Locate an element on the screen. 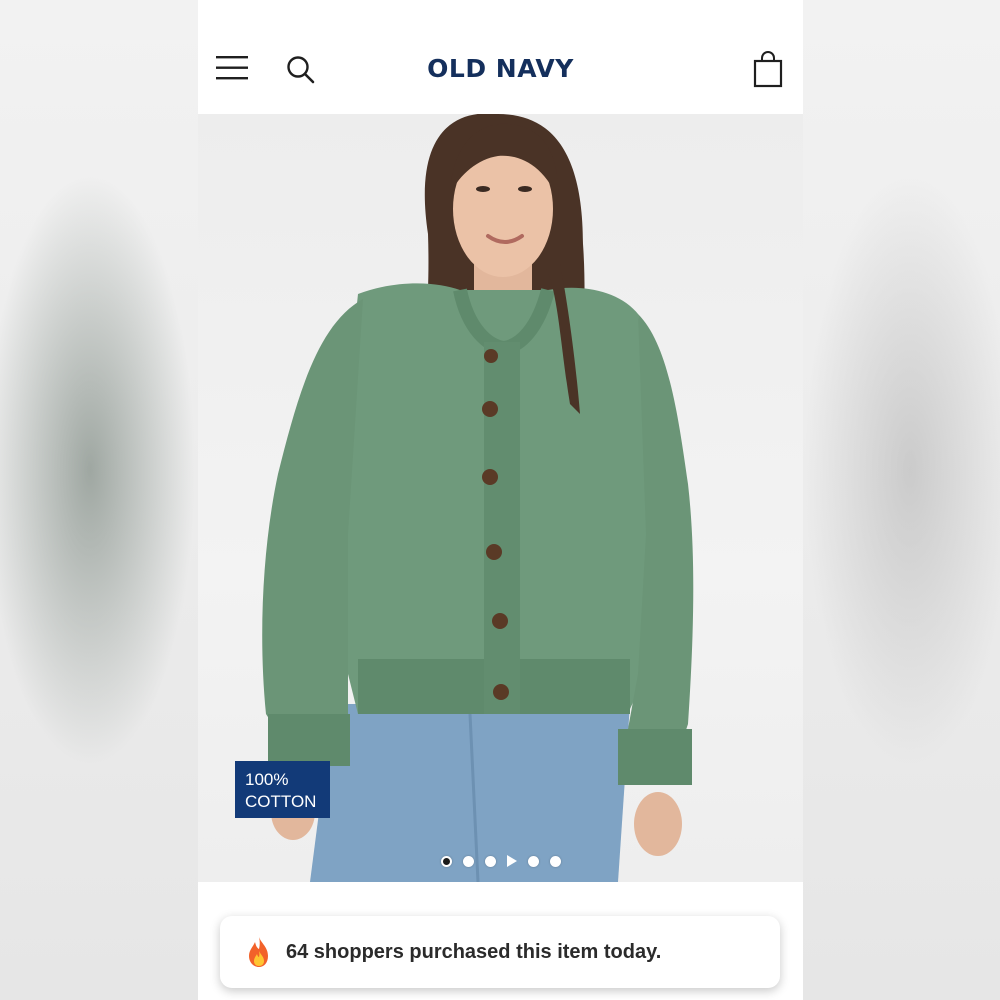 Image resolution: width=1000 pixels, height=1000 pixels. shopping-bag-icon is located at coordinates (768, 69).